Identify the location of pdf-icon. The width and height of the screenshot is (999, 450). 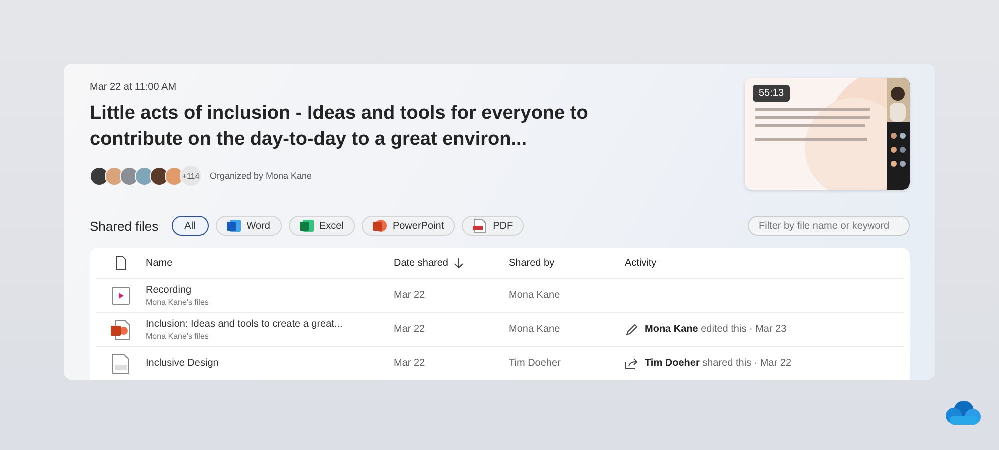
(480, 226).